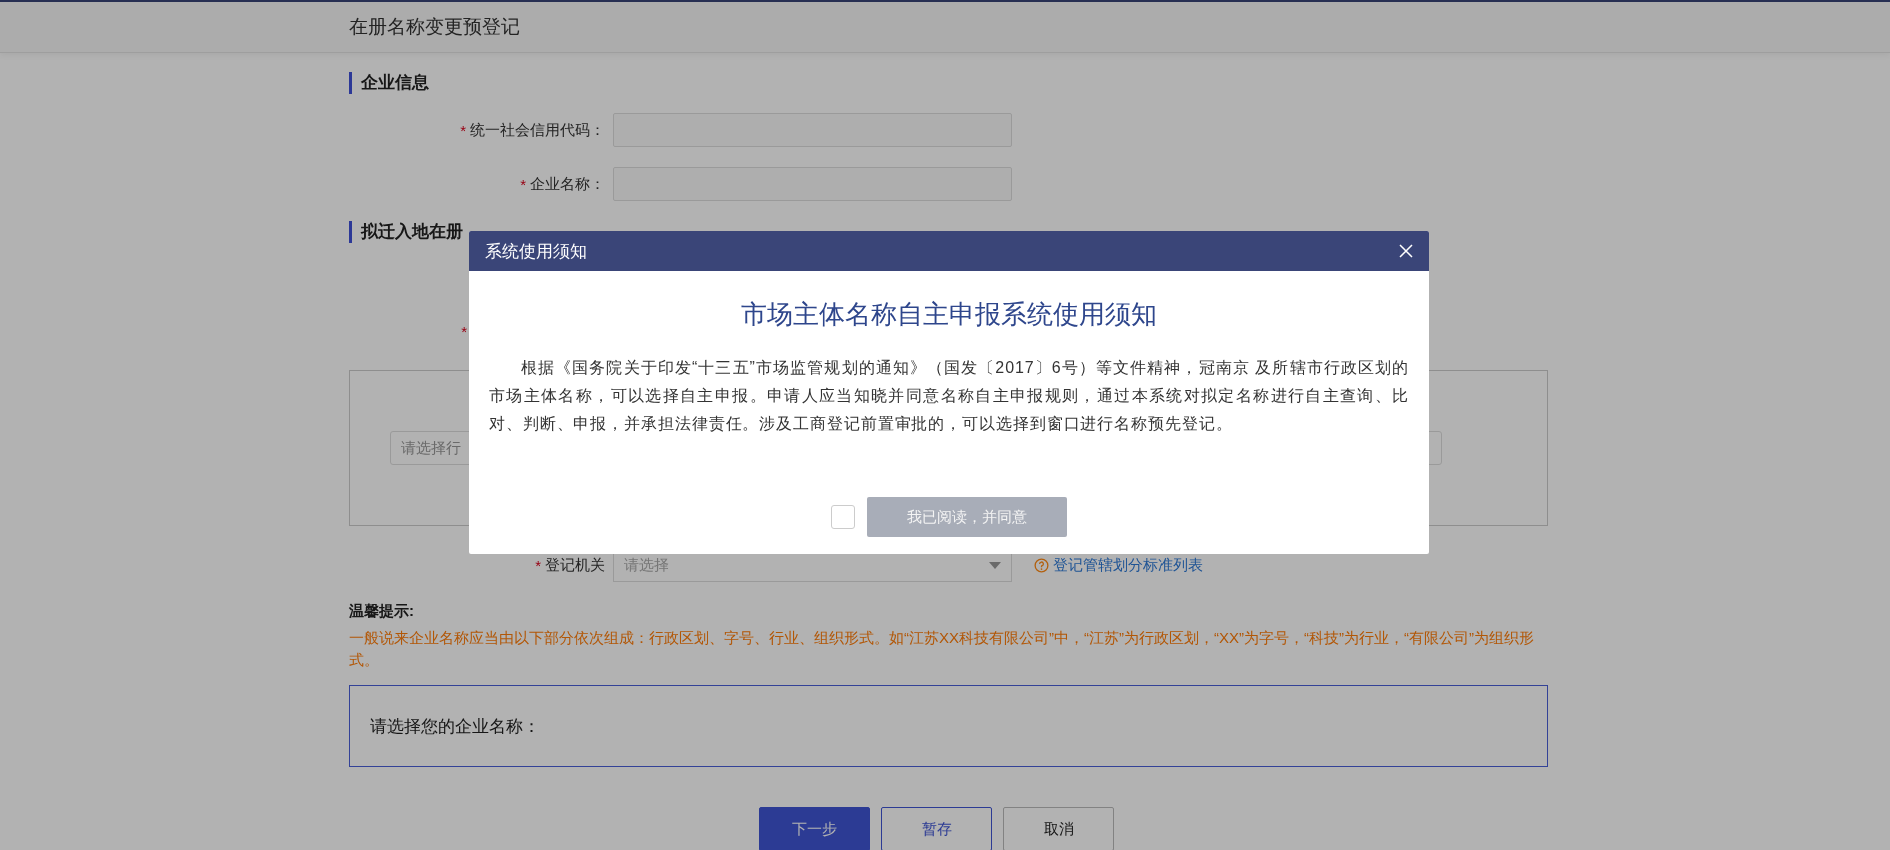 The height and width of the screenshot is (850, 1890). I want to click on notice-text: 根据《国务院关于印发“十三五”市场监管规划的通知》（国发〔2017〕6号）等文件精神，冠南京 及所辖市行政区划的市场主体名称，可以选择自主申报。申请人应当知晓并同意名称自主申报规则，通过本系统对拟定名称进行自主查询、比对、判断、申报，并承担法律责任。涉及工商登记前置审批的，可以选择到窗口进行名称预先登记。, so click(949, 396).